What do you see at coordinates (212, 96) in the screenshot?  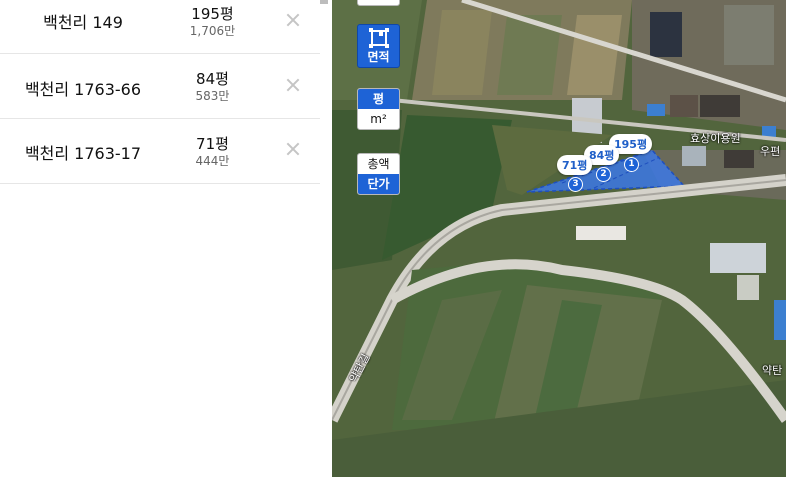 I see `parcel-price: 583만` at bounding box center [212, 96].